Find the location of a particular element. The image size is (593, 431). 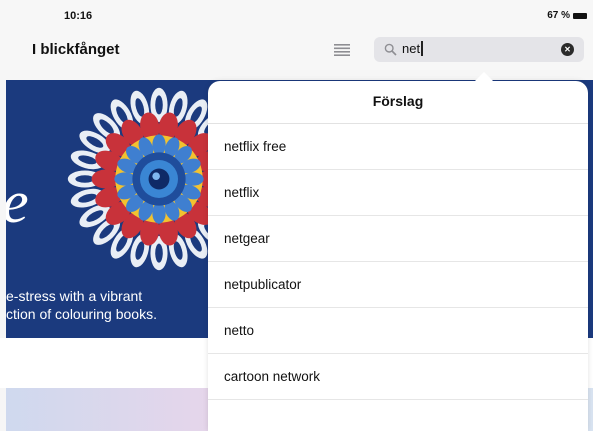

battery-percent: 67 % is located at coordinates (558, 15).